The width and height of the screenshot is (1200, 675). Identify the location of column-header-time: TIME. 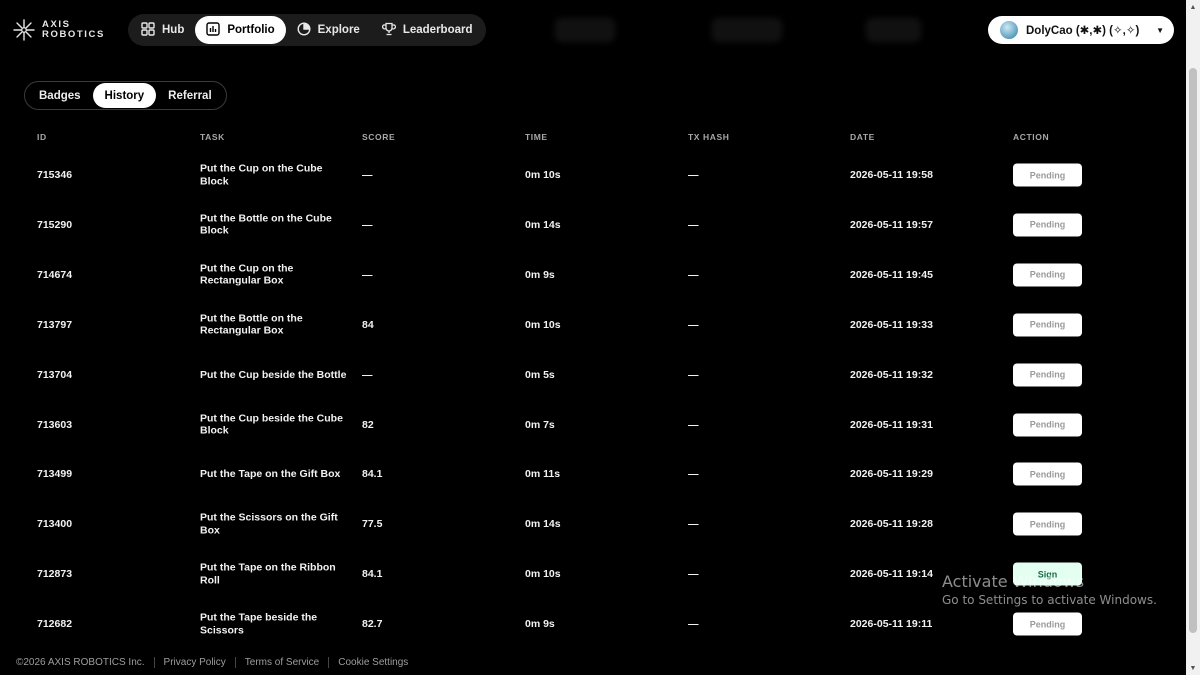
(536, 137).